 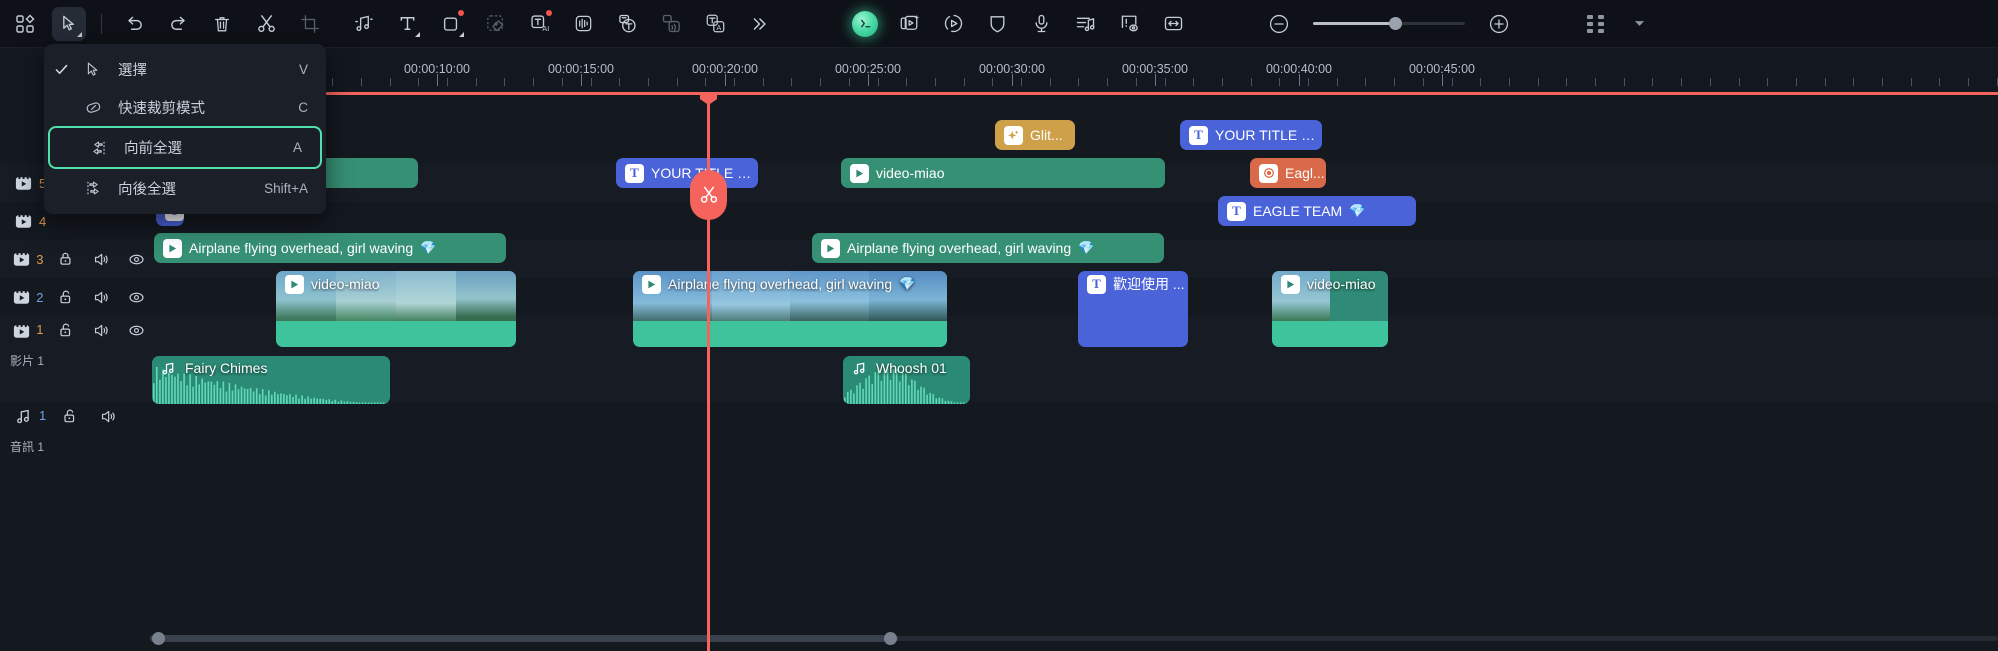 I want to click on audio-track-icon, so click(x=23, y=416).